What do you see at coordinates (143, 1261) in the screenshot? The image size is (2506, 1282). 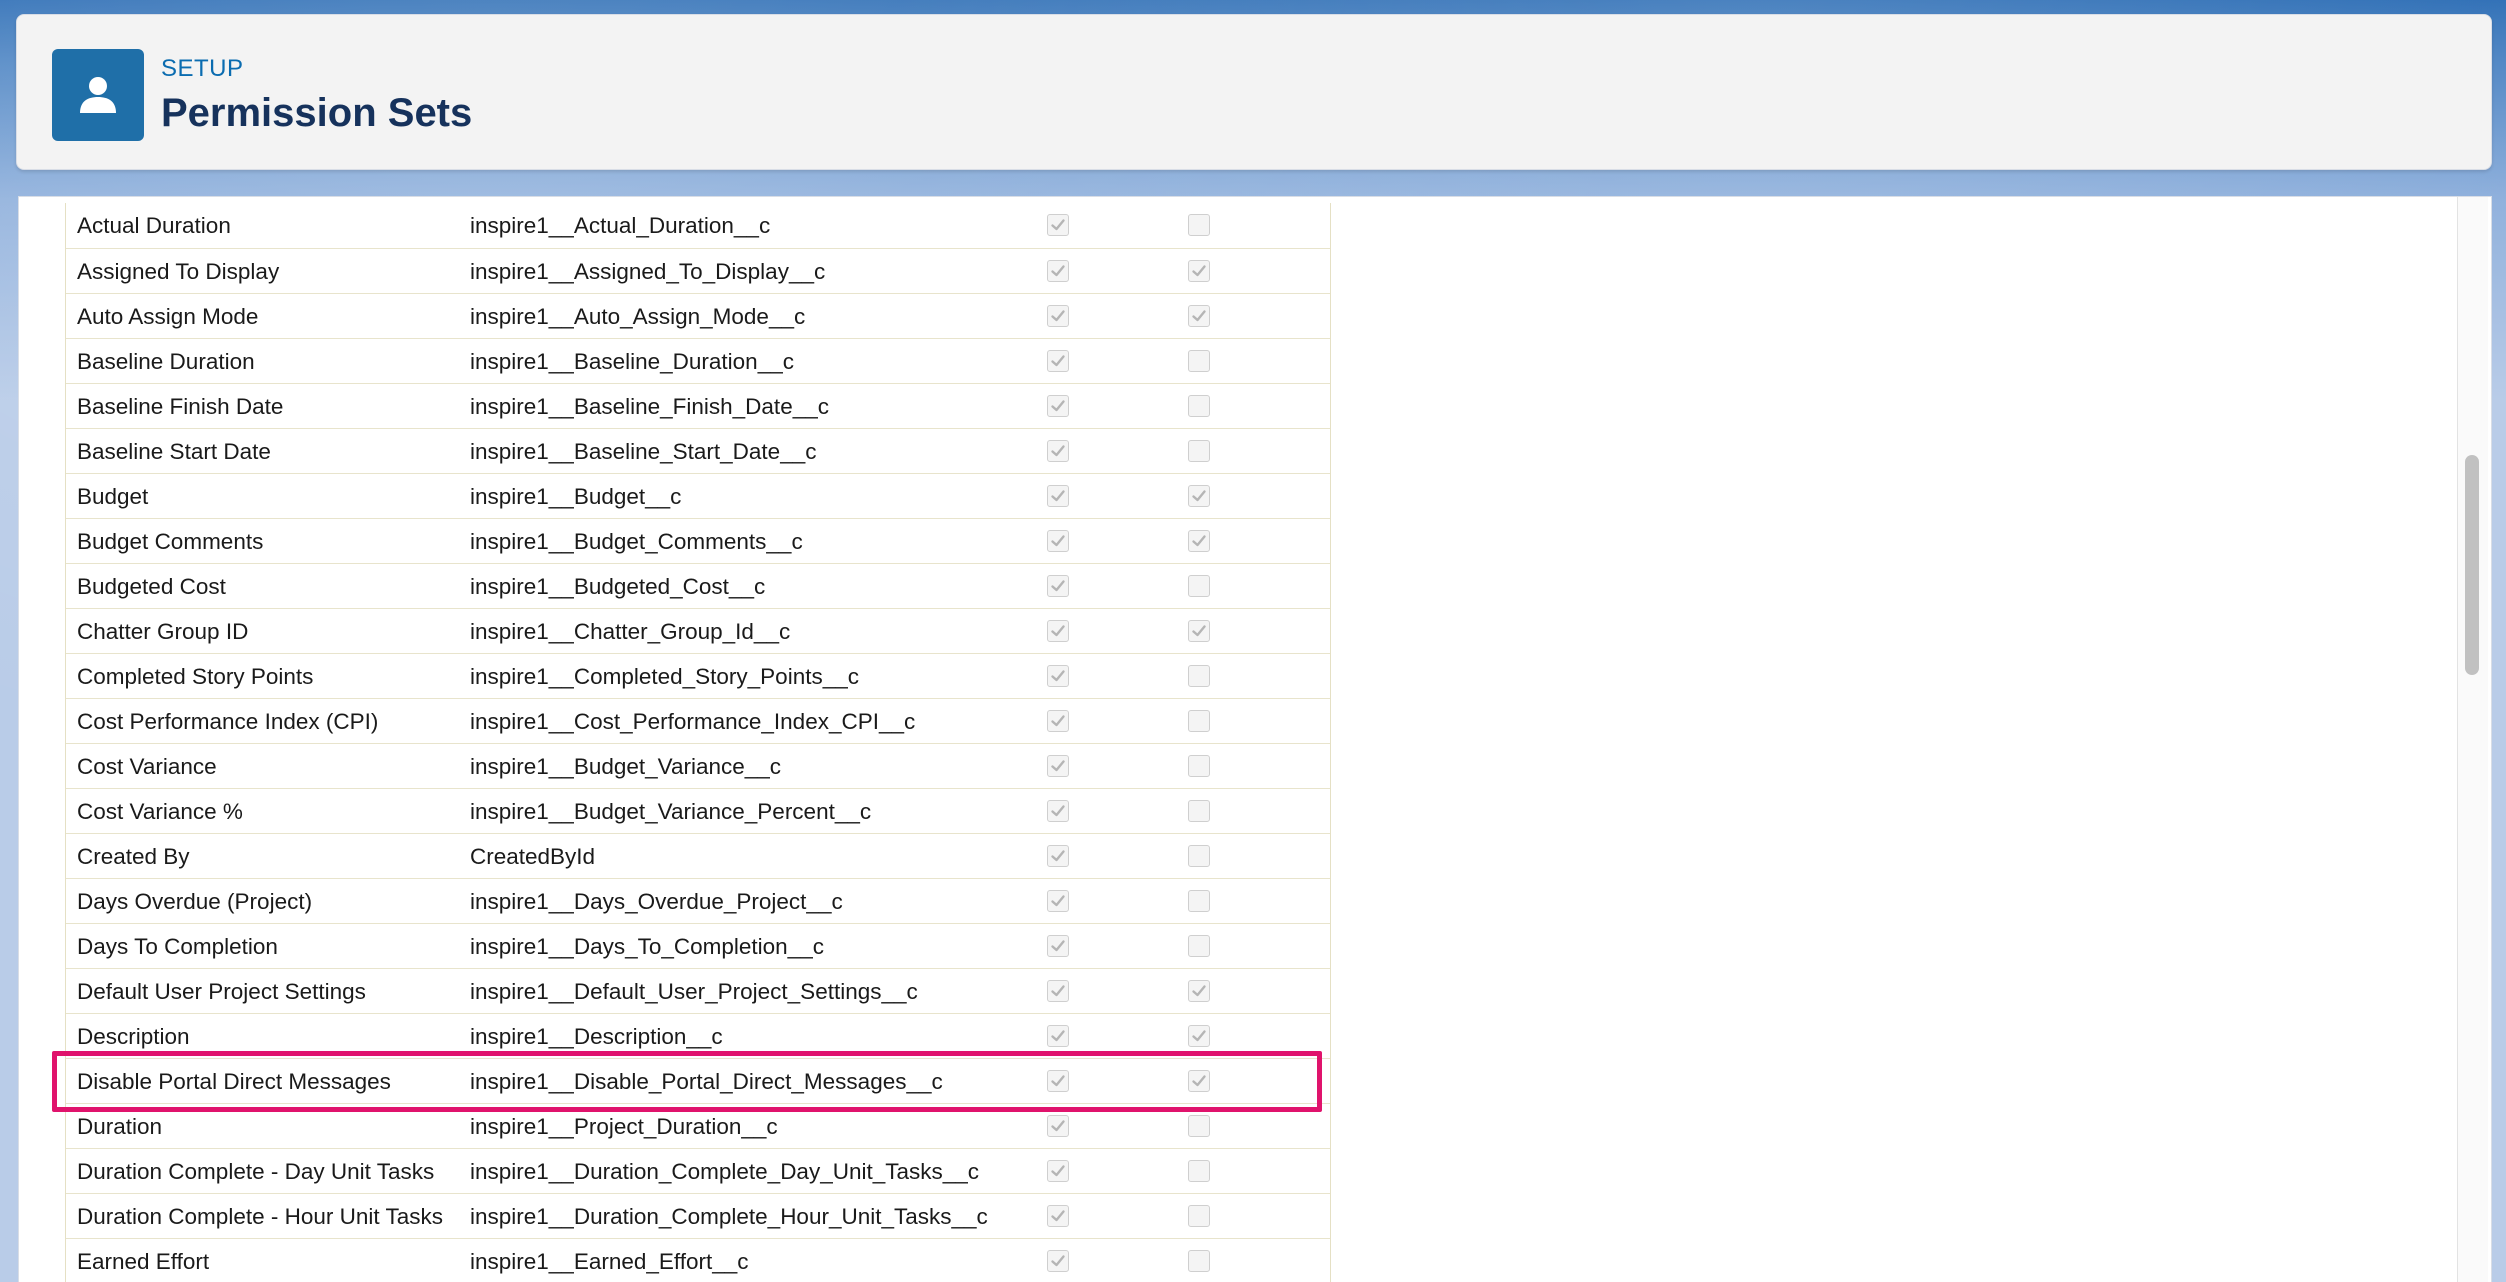 I see `field-label: Earned Effort` at bounding box center [143, 1261].